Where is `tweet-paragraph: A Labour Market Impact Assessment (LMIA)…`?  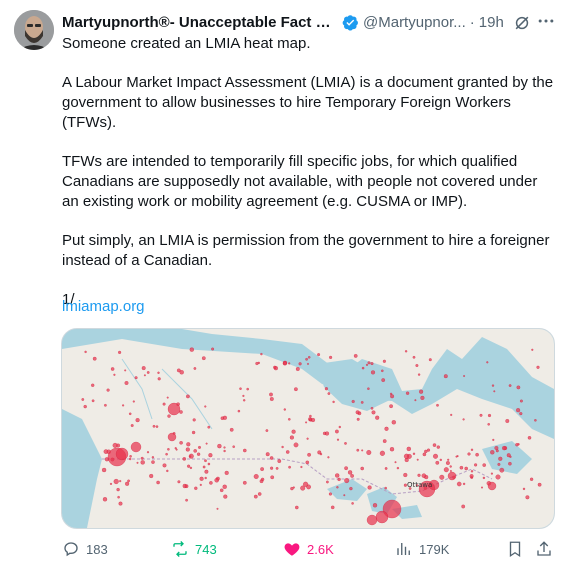
tweet-paragraph: A Labour Market Impact Assessment (LMIA)… is located at coordinates (308, 102).